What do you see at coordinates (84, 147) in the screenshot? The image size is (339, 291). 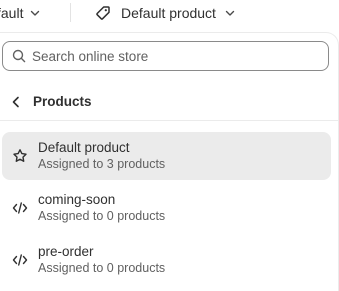 I see `template-title: Default product` at bounding box center [84, 147].